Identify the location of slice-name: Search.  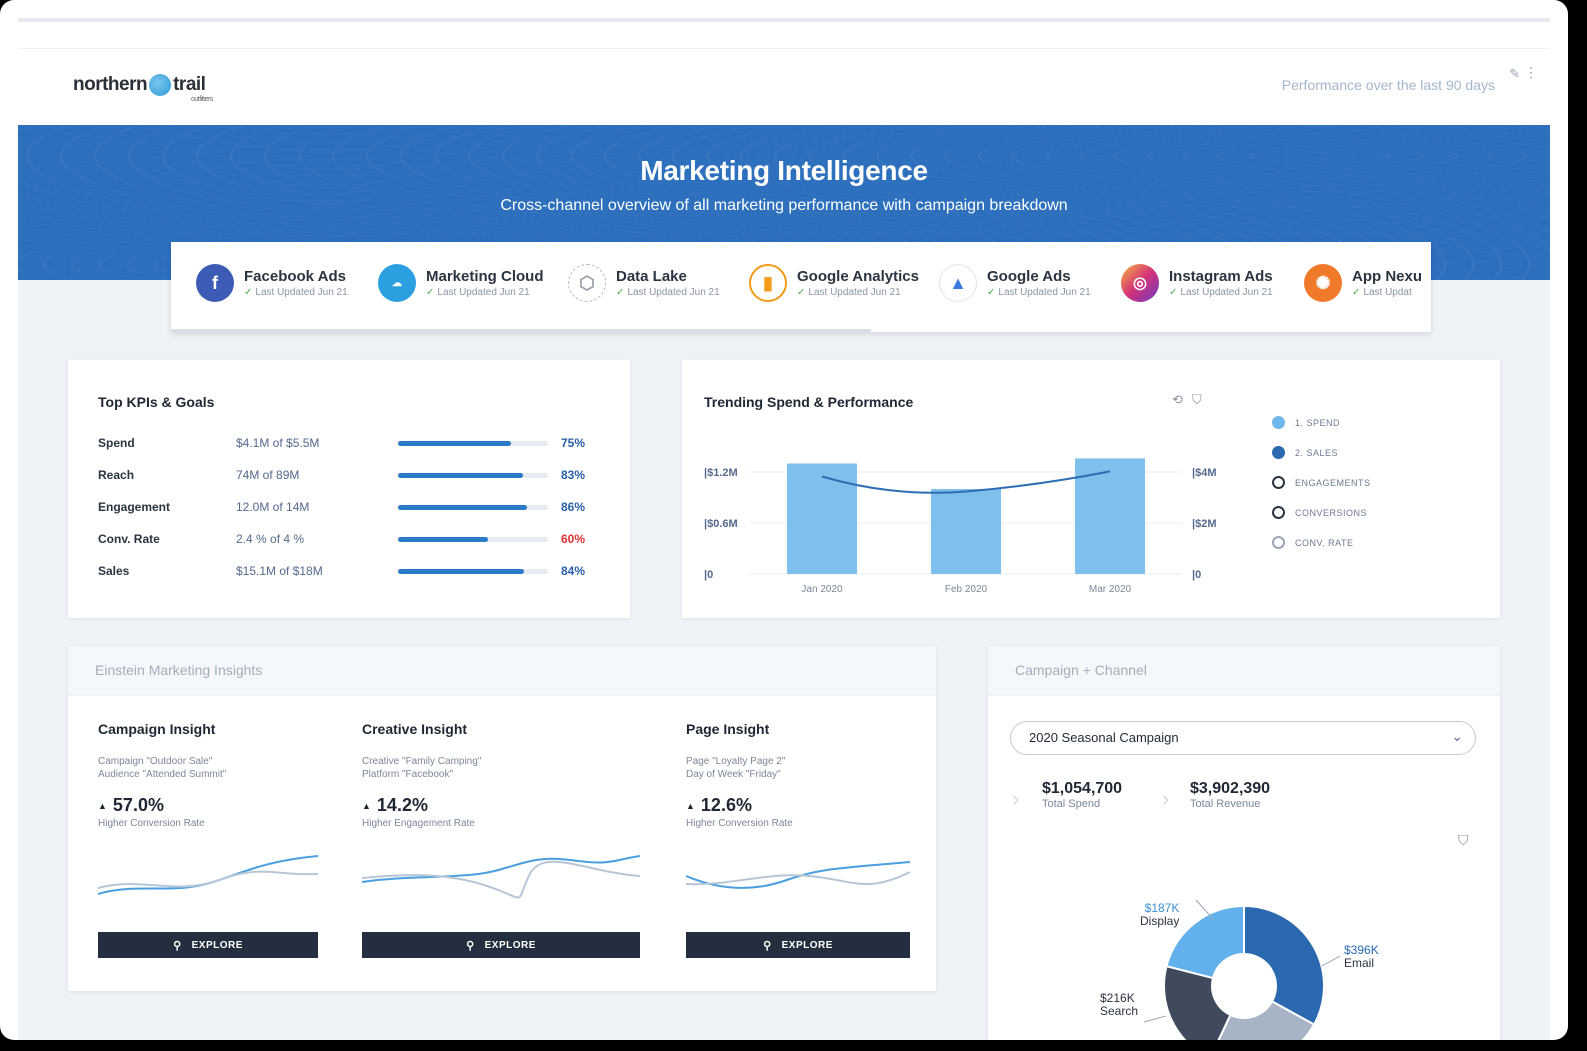
(1119, 1011).